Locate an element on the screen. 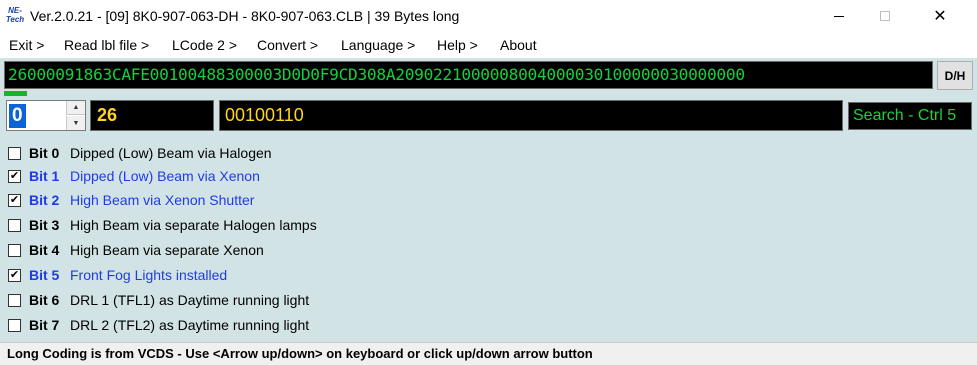 The image size is (977, 365). bit-5-checkbox: ✔ is located at coordinates (14, 275).